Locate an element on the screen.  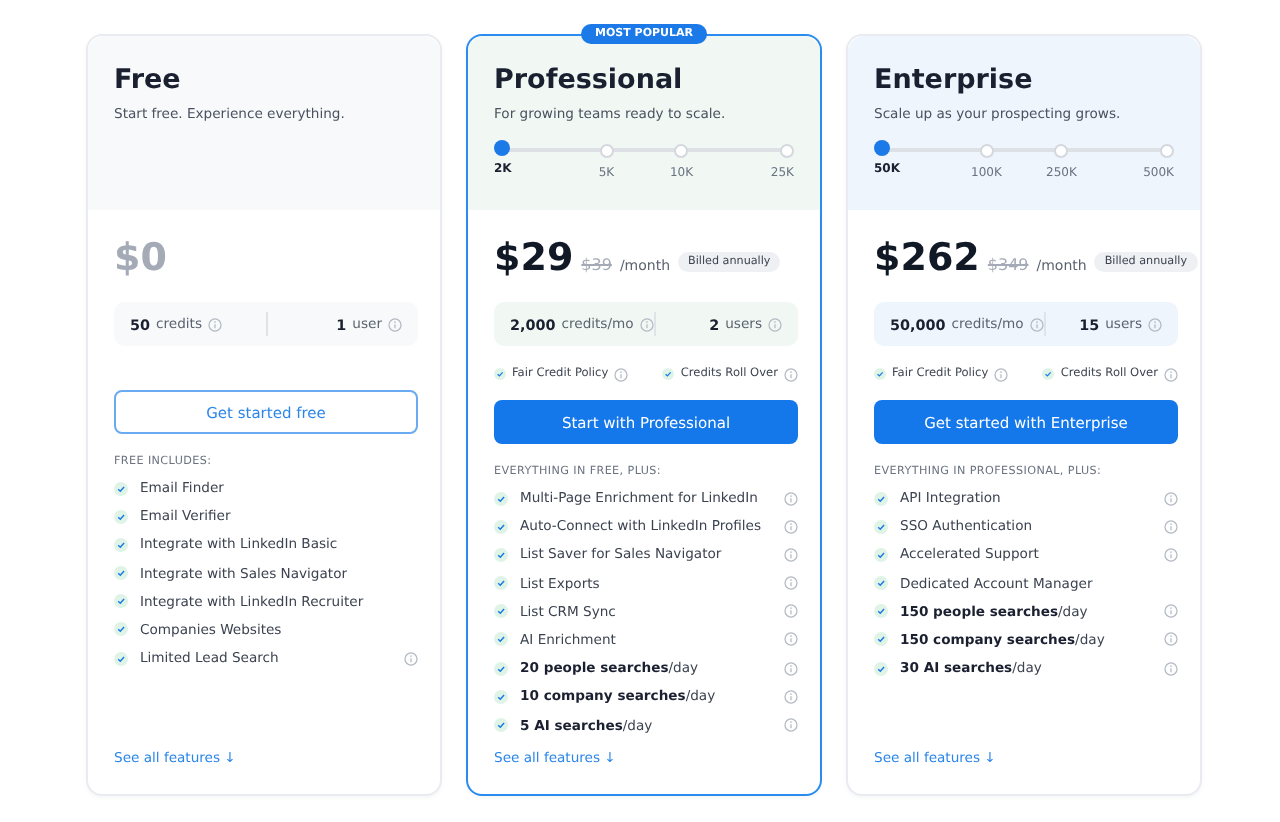
price: $262 is located at coordinates (927, 258).